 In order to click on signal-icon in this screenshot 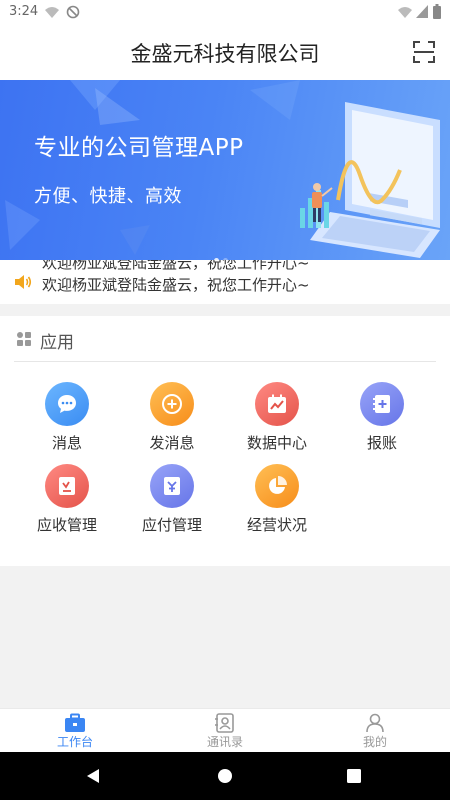, I will do `click(422, 11)`.